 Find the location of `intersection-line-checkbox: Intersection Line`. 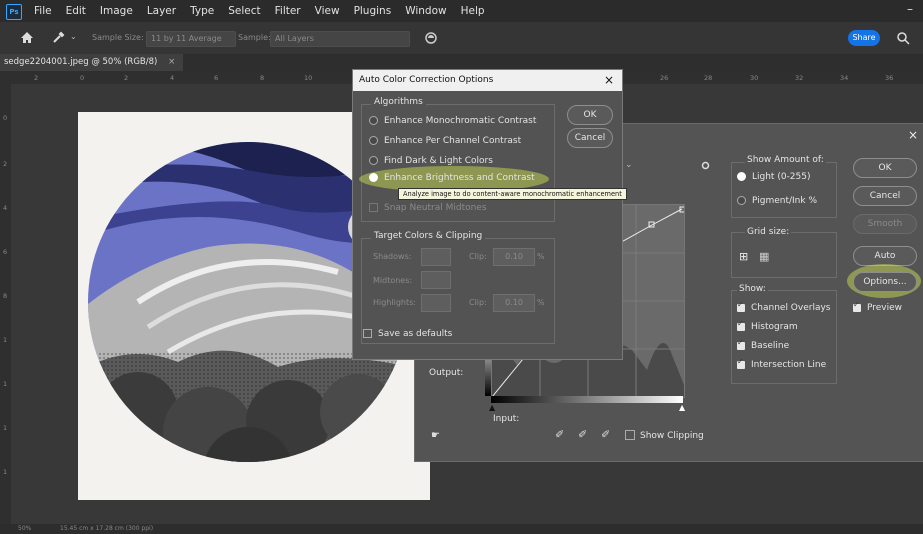

intersection-line-checkbox: Intersection Line is located at coordinates (781, 363).